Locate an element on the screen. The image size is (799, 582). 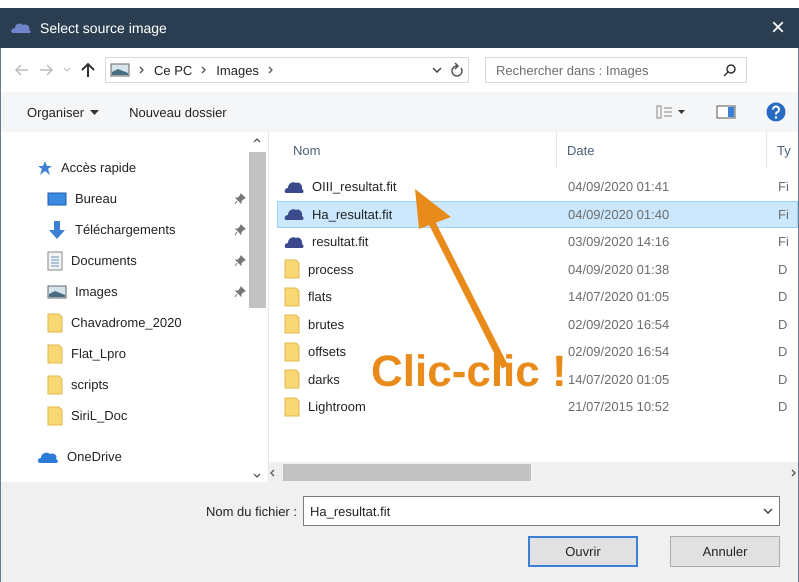
filename-label: Nom du fichier : is located at coordinates (251, 511).